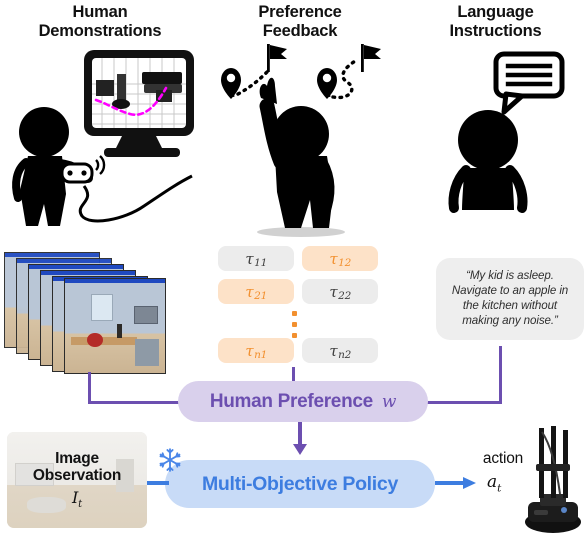  What do you see at coordinates (100, 140) in the screenshot?
I see `person-with-gamepad-facing-monitor-icon` at bounding box center [100, 140].